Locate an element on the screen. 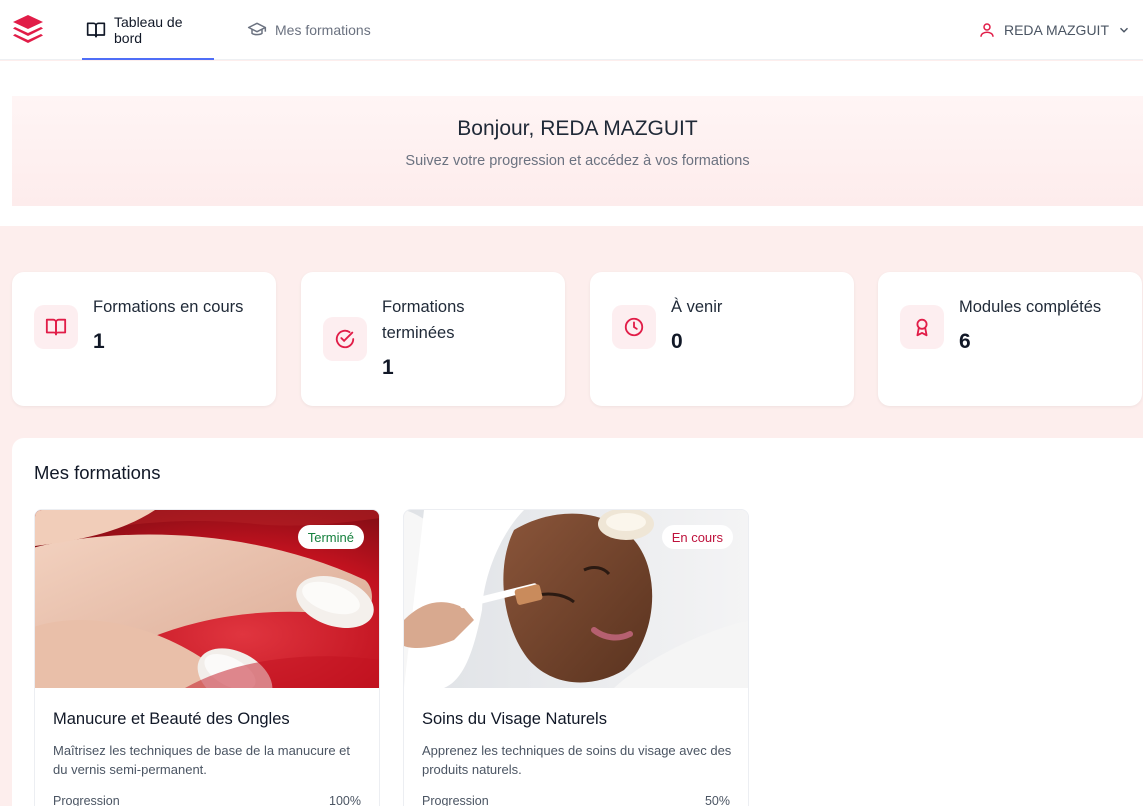  stat-label: Modules complétés is located at coordinates (1030, 307).